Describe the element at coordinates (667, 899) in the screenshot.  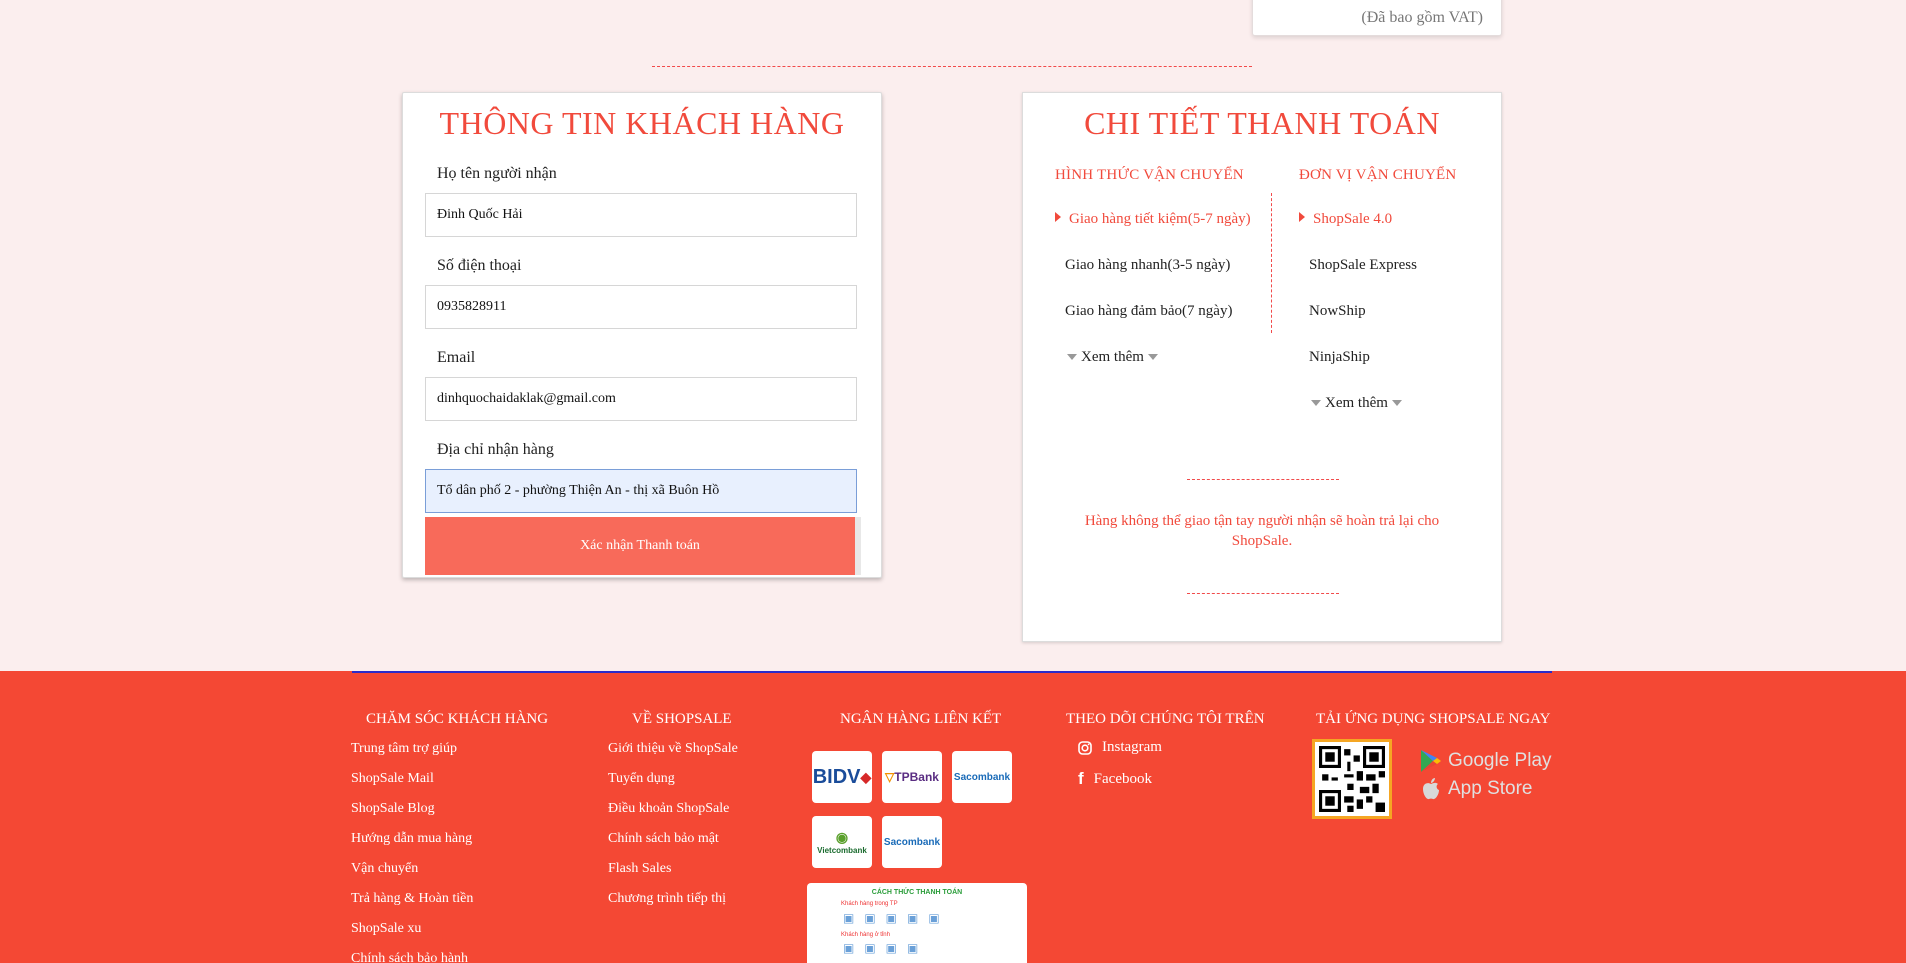
I see `footer-link: Chương trình tiếp thị` at that location.